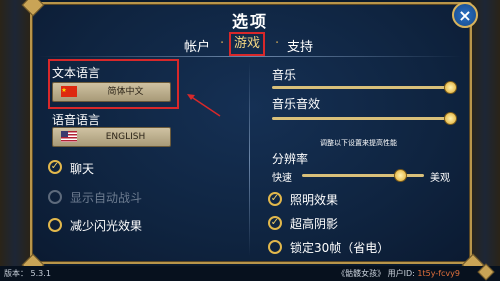  Describe the element at coordinates (300, 45) in the screenshot. I see `tab-support: 支持` at that location.